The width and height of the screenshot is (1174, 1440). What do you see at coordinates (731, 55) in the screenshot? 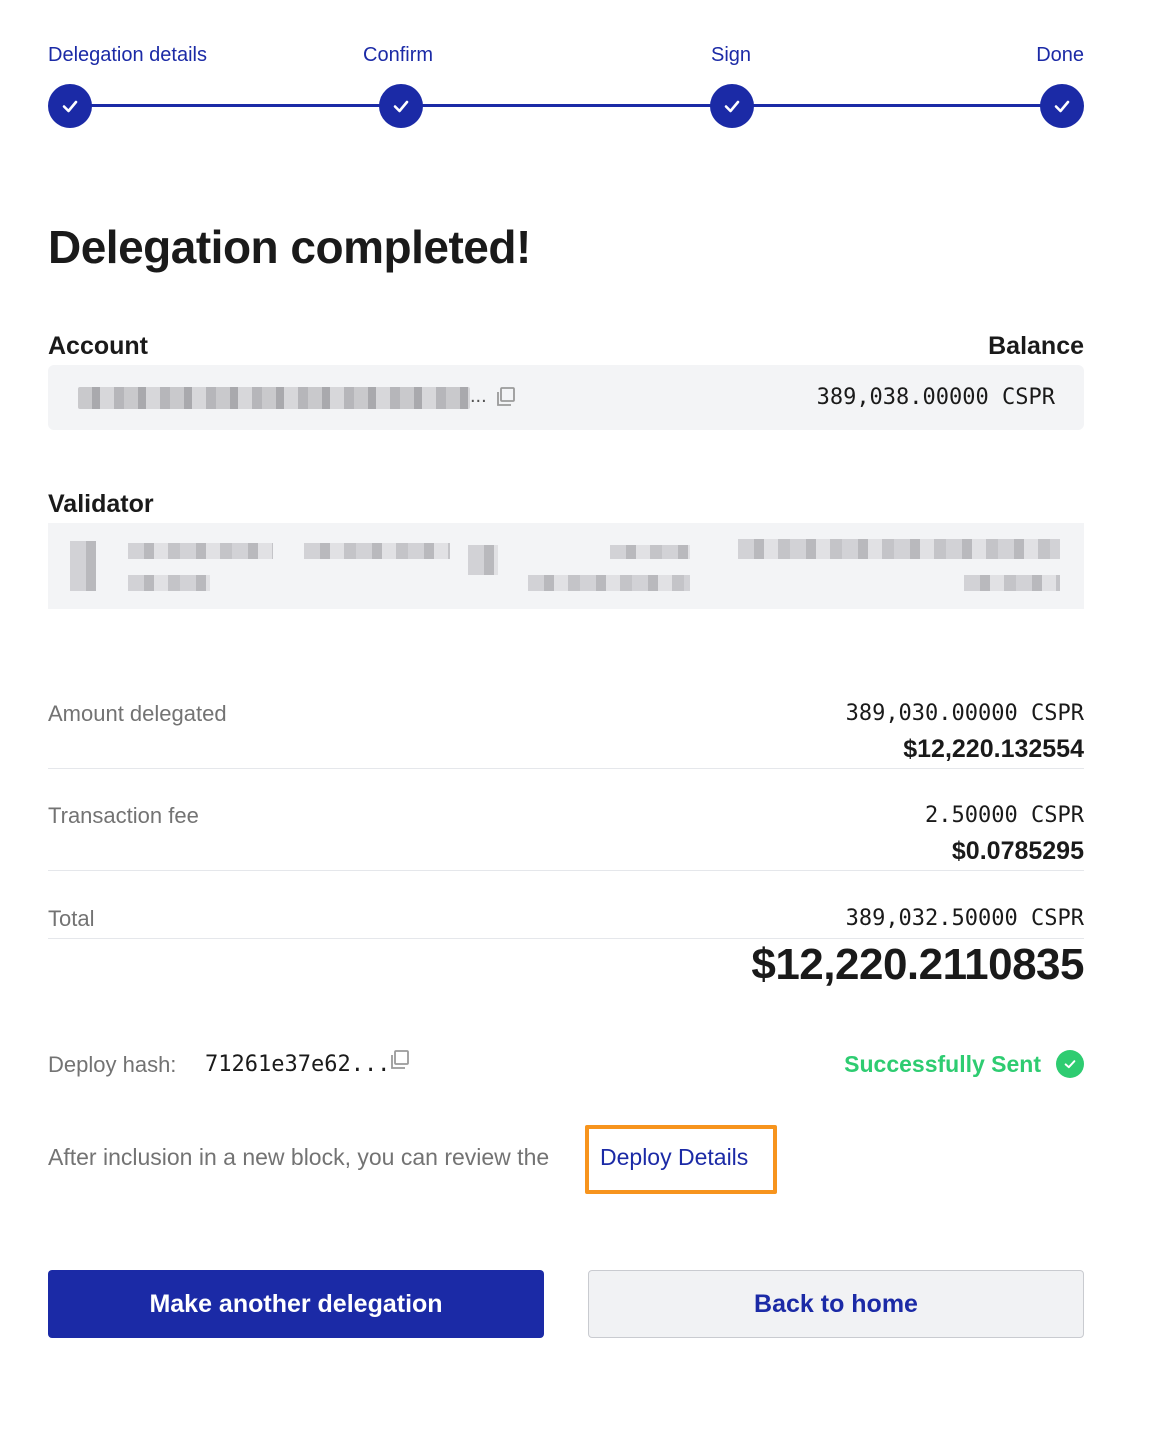
I see `step-label-sign: Sign` at bounding box center [731, 55].